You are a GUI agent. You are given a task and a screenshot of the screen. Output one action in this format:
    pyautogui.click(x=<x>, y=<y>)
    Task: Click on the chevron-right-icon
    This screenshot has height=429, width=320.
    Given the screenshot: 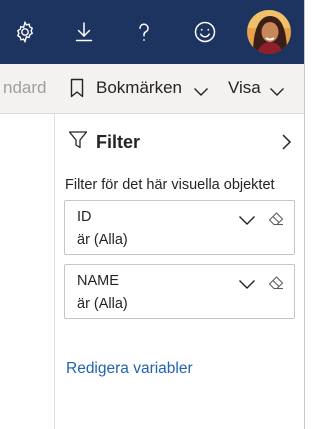 What is the action you would take?
    pyautogui.click(x=286, y=142)
    